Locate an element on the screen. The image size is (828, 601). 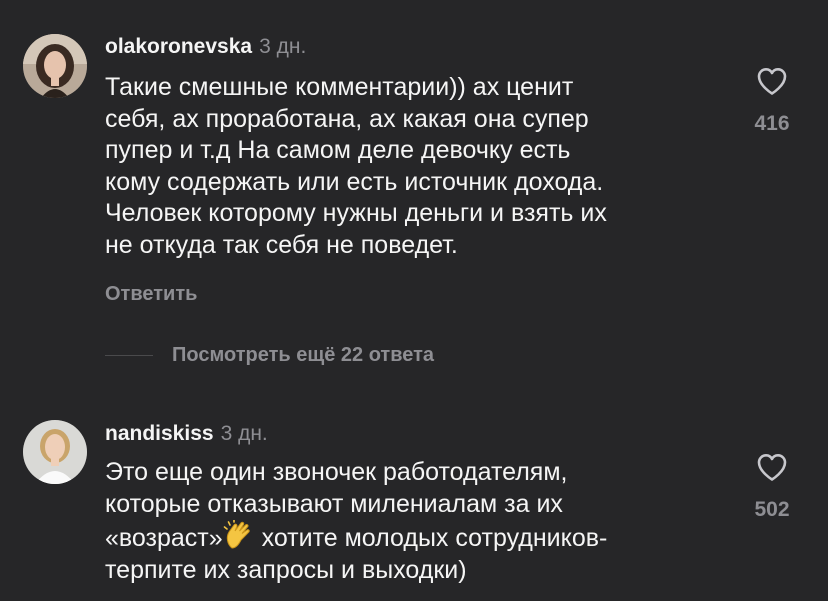
view-replies-label: Посмотреть ещё 22 ответа is located at coordinates (303, 355).